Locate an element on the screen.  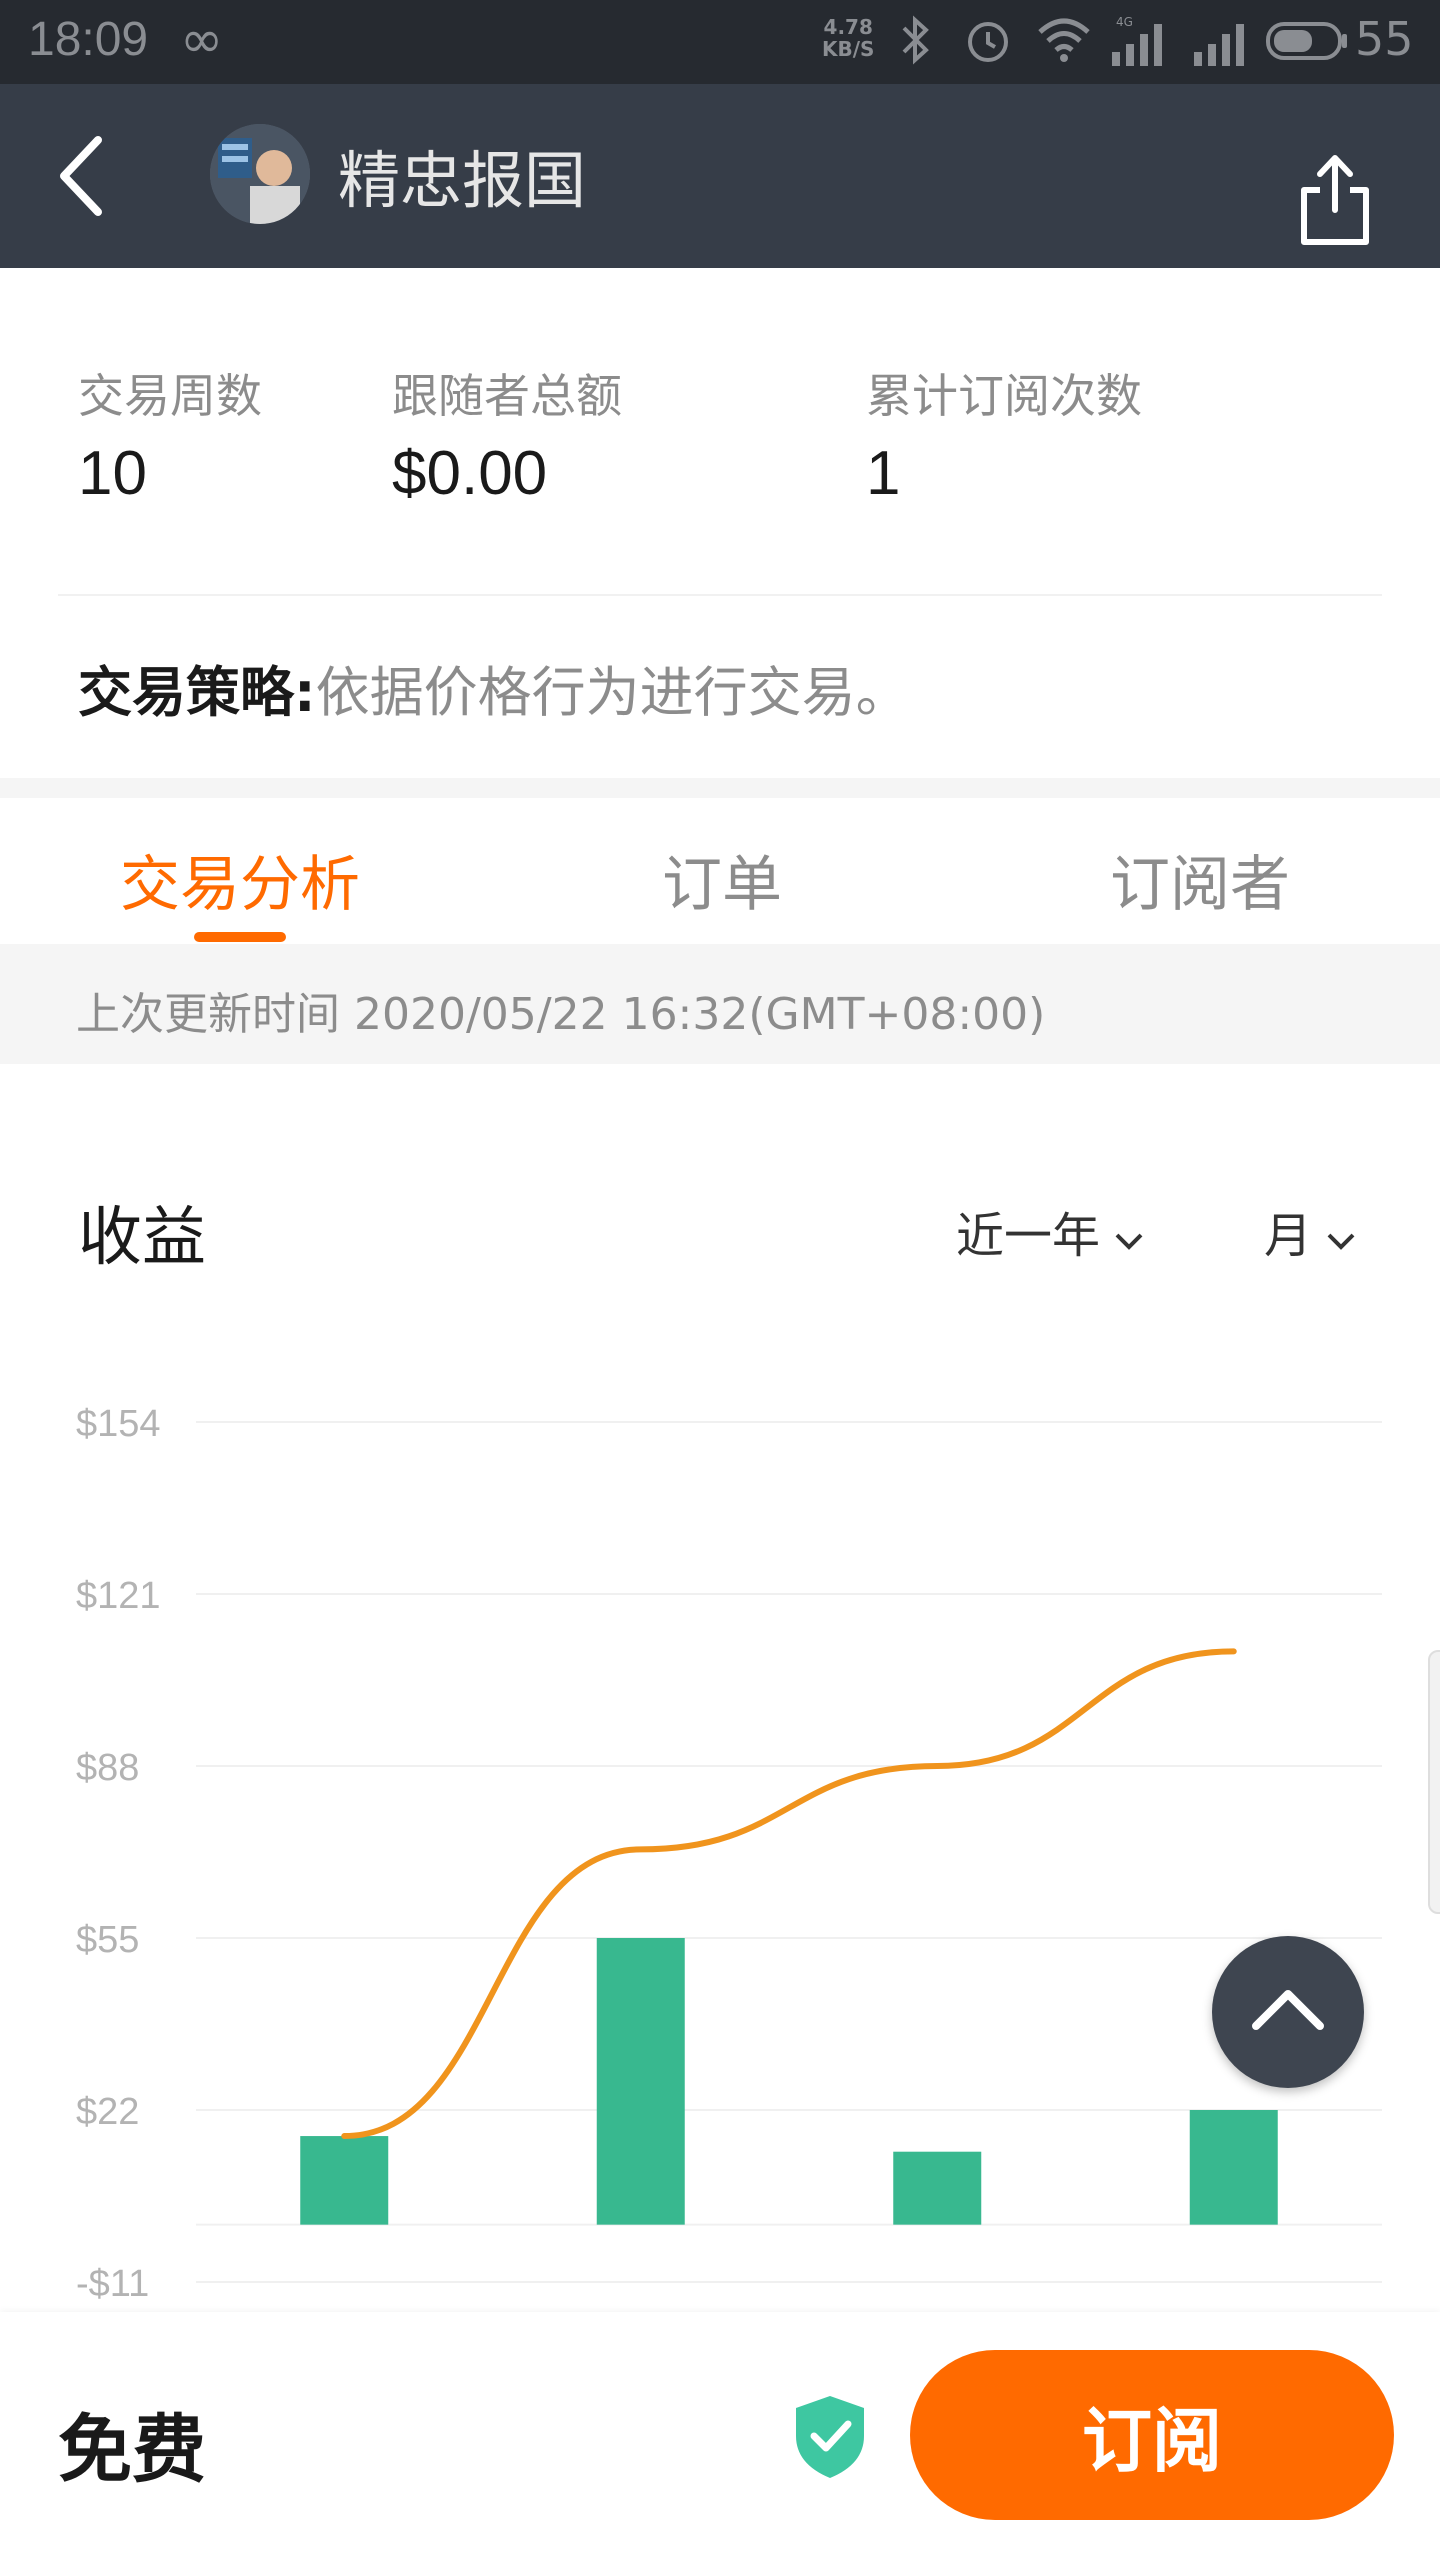
stat-follower-total-label: 跟随者总额 is located at coordinates (507, 396).